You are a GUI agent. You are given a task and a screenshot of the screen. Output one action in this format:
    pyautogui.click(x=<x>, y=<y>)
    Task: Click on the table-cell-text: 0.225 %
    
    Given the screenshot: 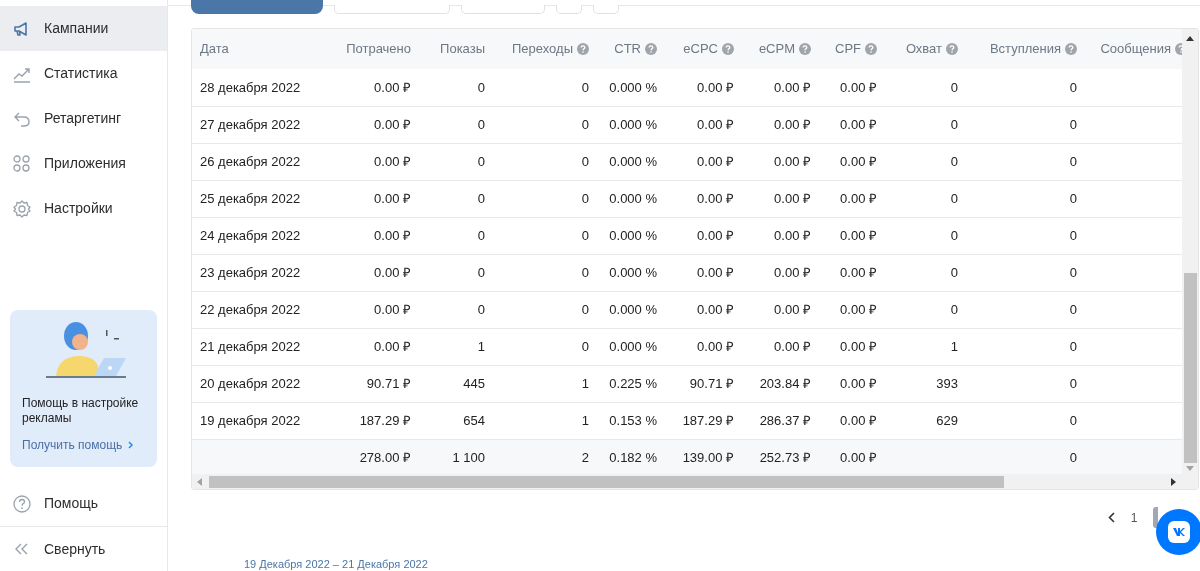 What is the action you would take?
    pyautogui.click(x=633, y=383)
    